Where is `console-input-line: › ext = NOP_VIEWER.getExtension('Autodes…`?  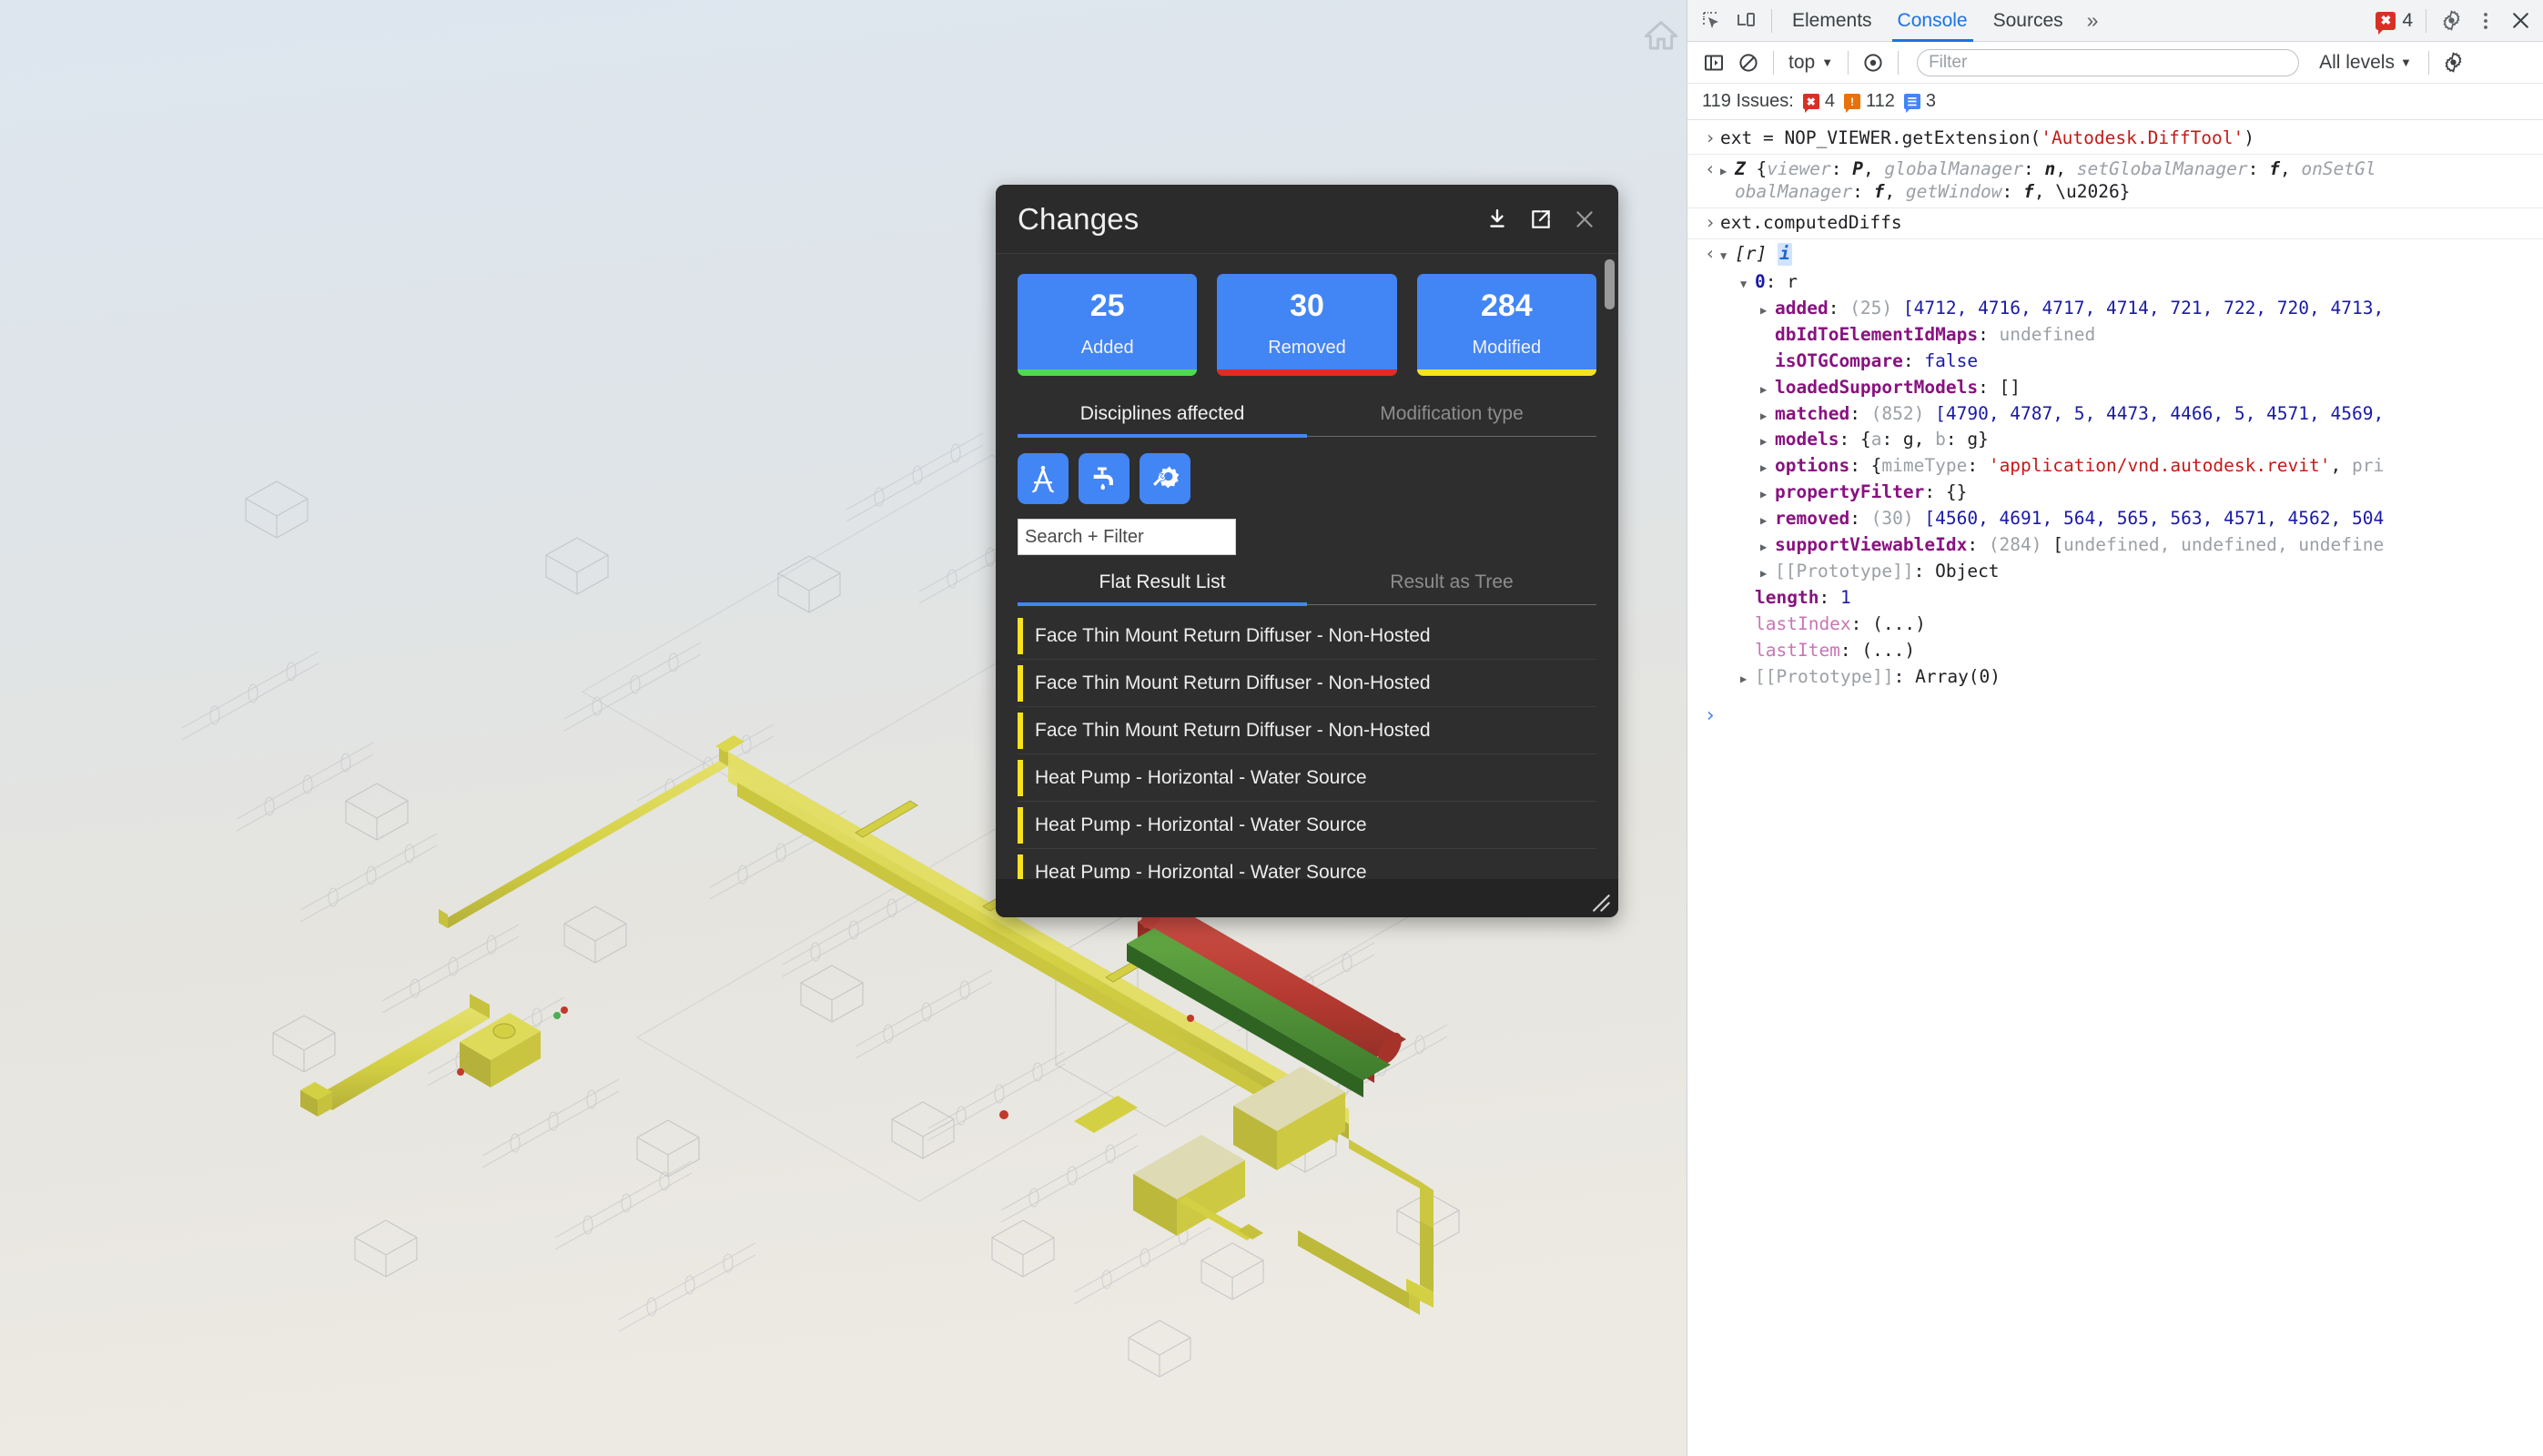 console-input-line: › ext = NOP_VIEWER.getExtension('Autodes… is located at coordinates (2115, 139).